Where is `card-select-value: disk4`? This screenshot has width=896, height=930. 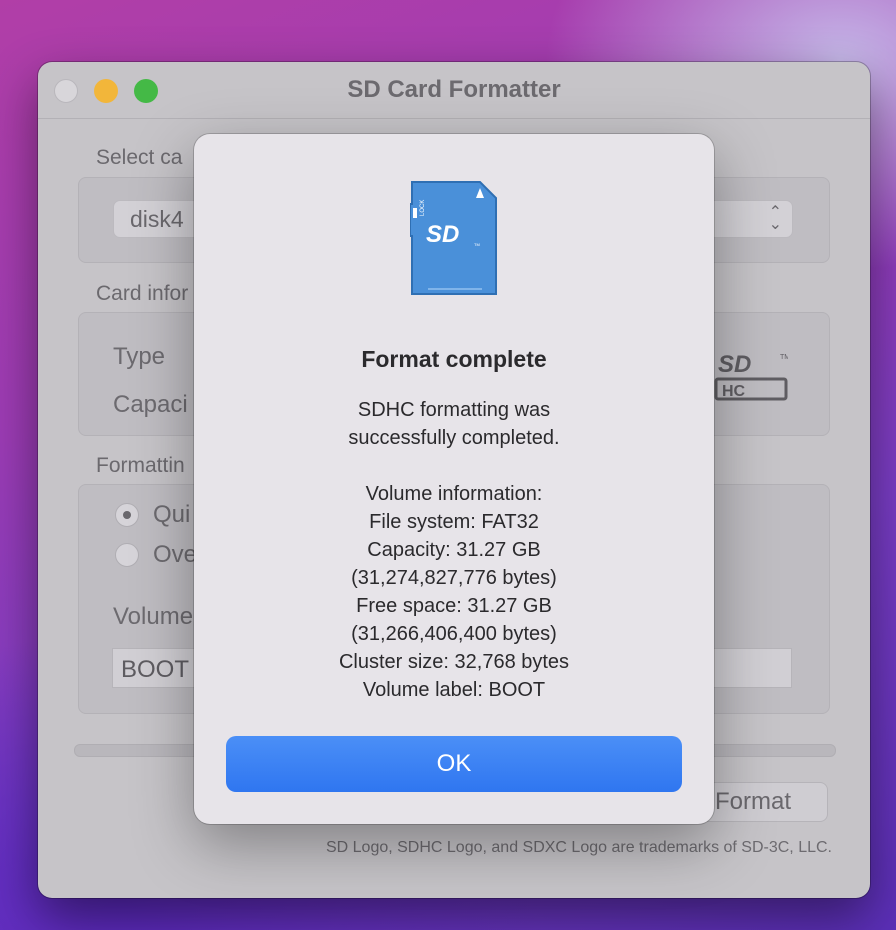
card-select-value: disk4 is located at coordinates (157, 219).